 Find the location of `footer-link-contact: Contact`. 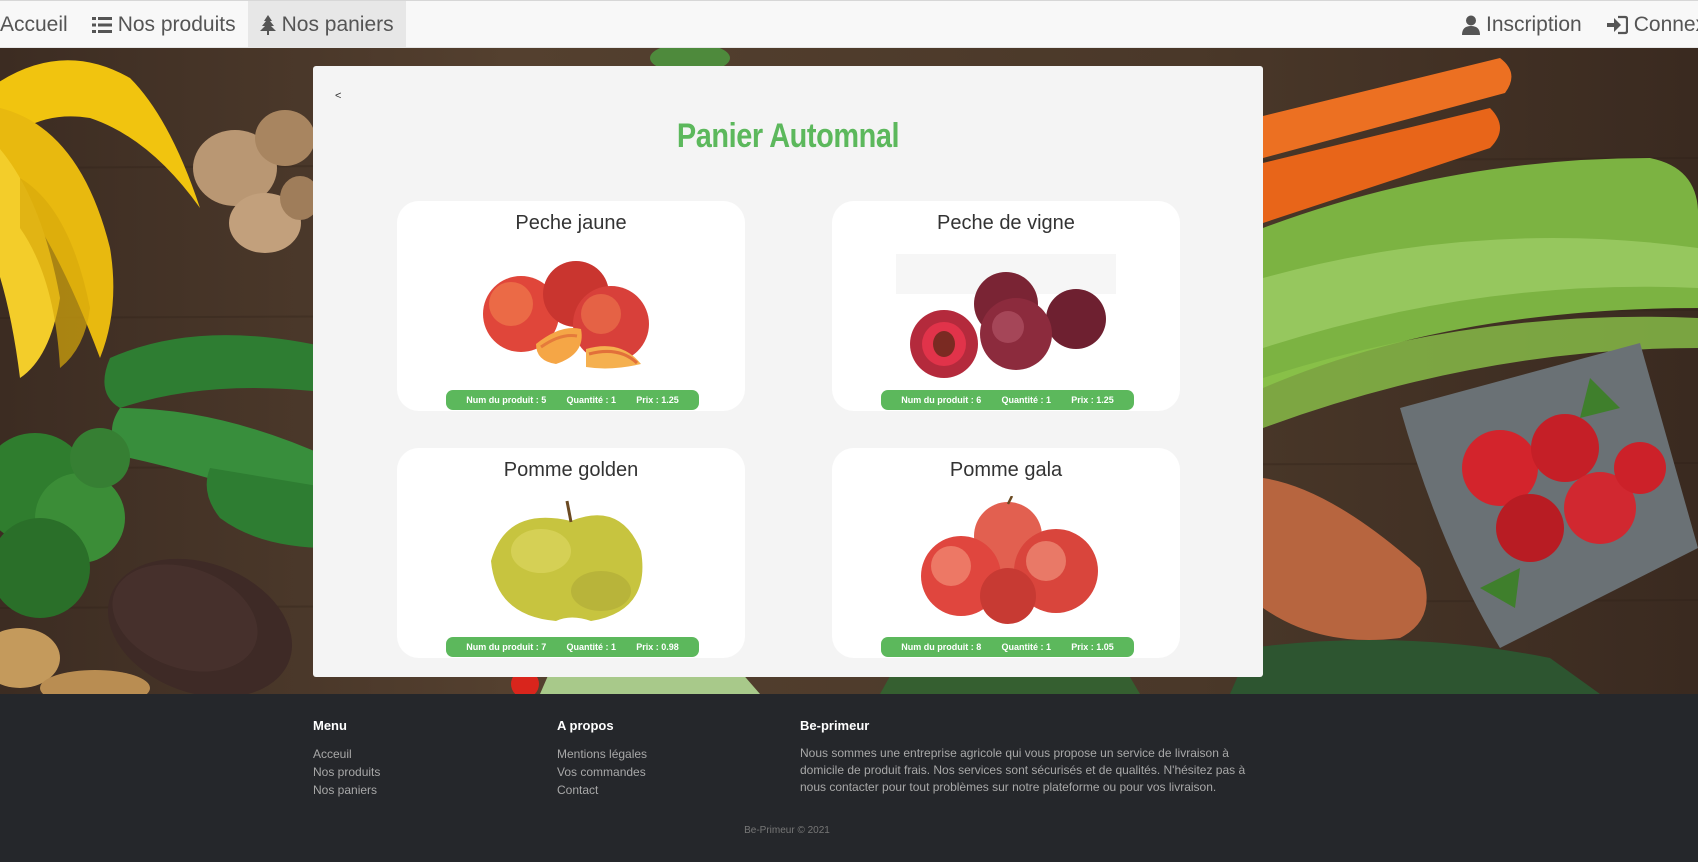

footer-link-contact: Contact is located at coordinates (602, 790).